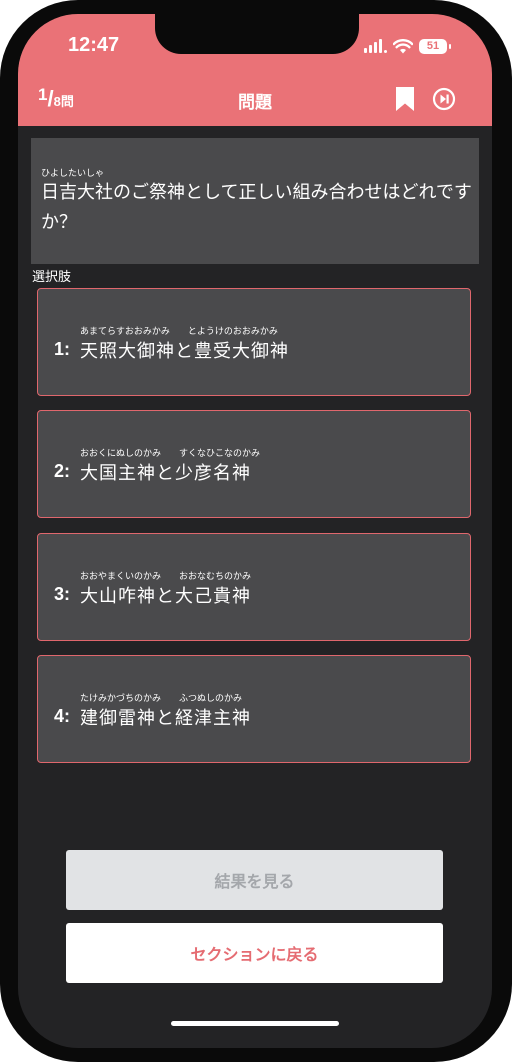 The image size is (512, 1062). I want to click on app-header: 12:47 51 1/8問 問題, so click(255, 70).